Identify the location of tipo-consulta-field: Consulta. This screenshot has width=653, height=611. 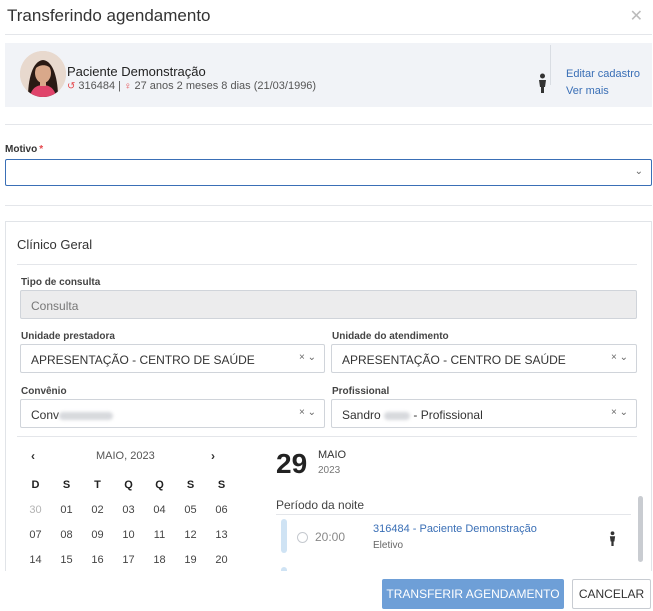
(328, 304).